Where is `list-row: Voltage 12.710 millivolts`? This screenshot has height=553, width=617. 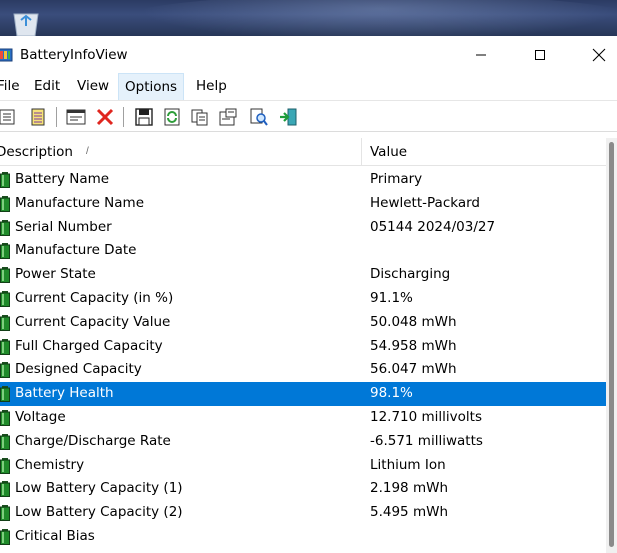 list-row: Voltage 12.710 millivolts is located at coordinates (303, 418).